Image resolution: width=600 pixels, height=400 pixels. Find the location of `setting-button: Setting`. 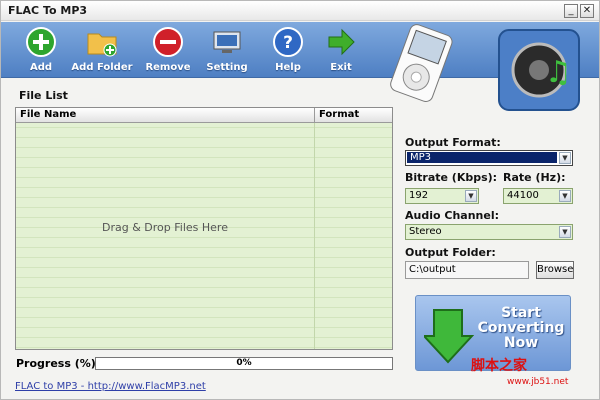

setting-button: Setting is located at coordinates (227, 50).